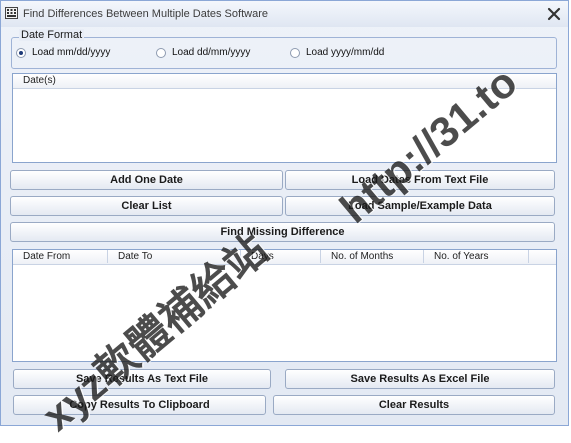 This screenshot has height=443, width=571. Describe the element at coordinates (21, 52) in the screenshot. I see `radio-selected-icon` at that location.